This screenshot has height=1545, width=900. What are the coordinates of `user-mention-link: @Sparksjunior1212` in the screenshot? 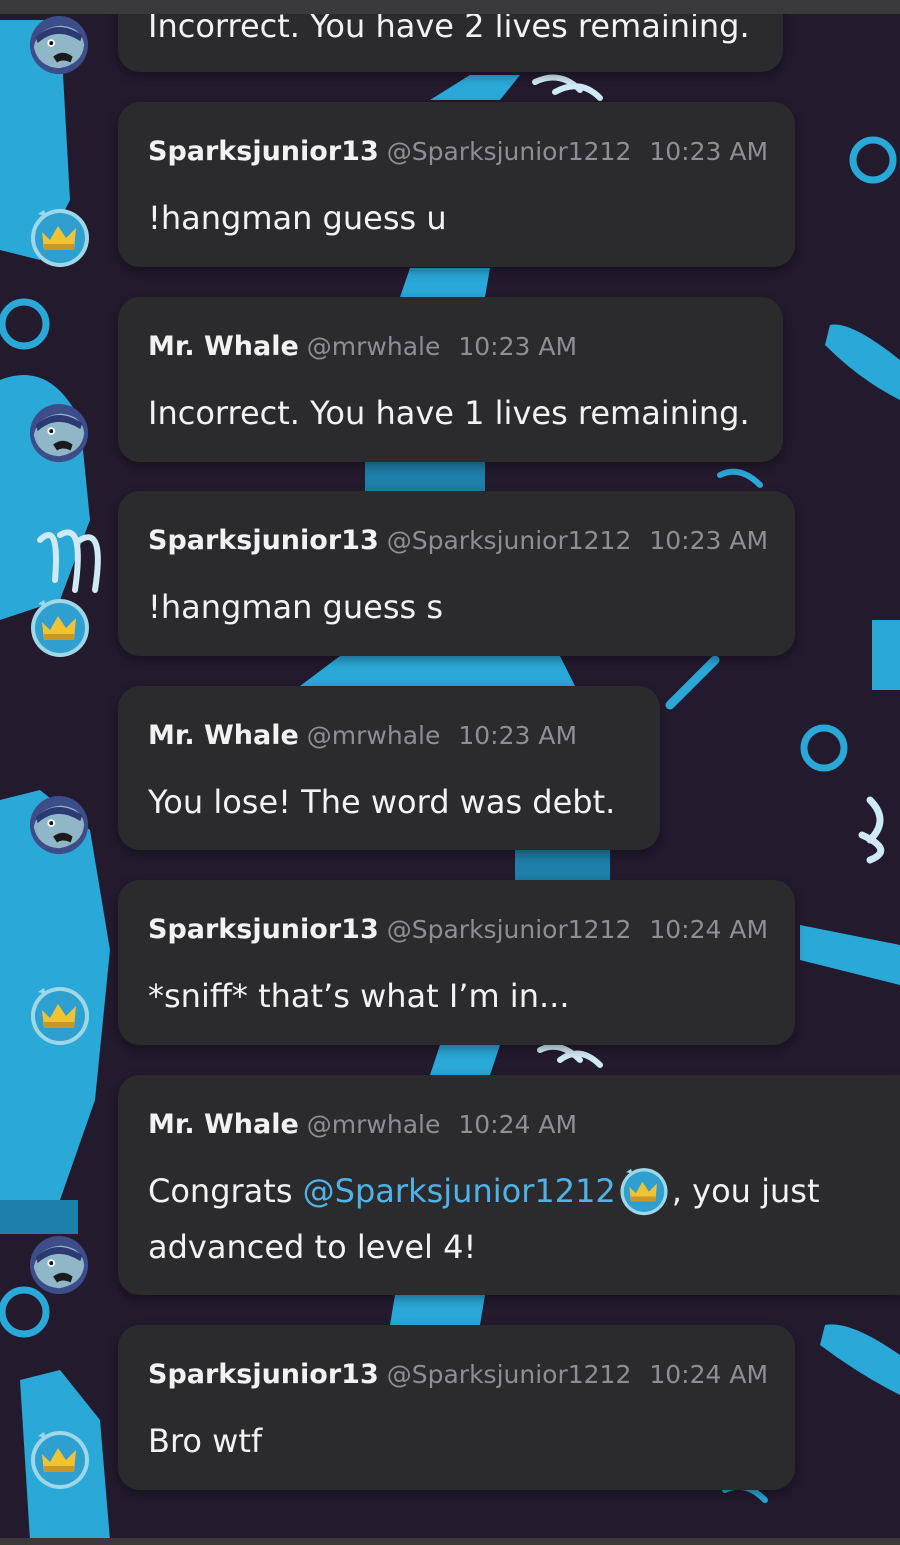 It's located at (459, 1191).